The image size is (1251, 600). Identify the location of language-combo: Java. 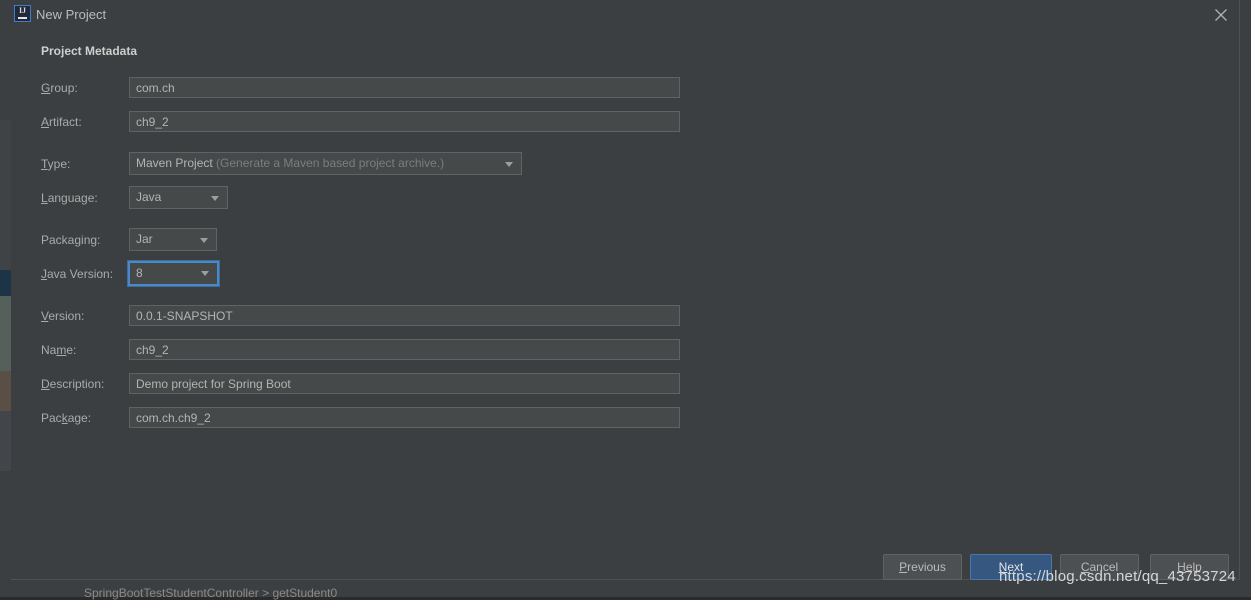
(178, 197).